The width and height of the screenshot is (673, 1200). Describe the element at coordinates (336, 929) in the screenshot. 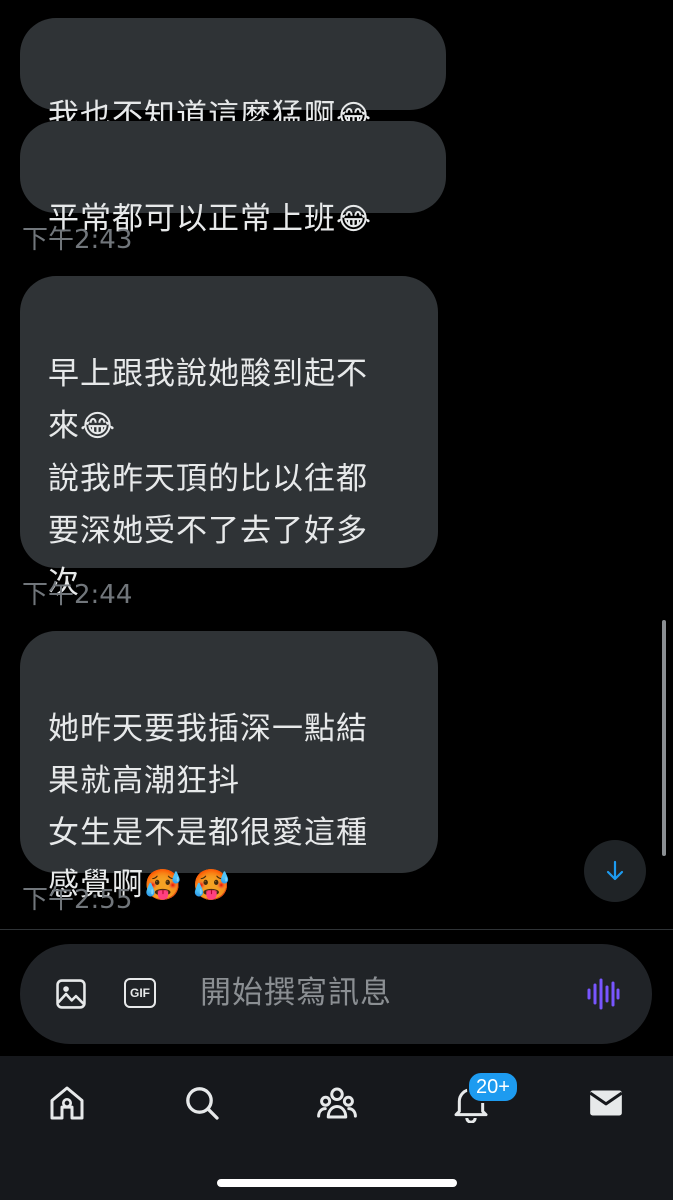

I see `divider` at that location.